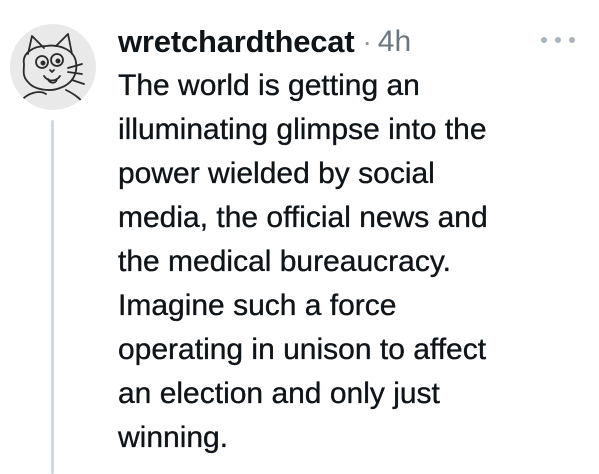  I want to click on post-body-line: media, the official news and, so click(303, 217).